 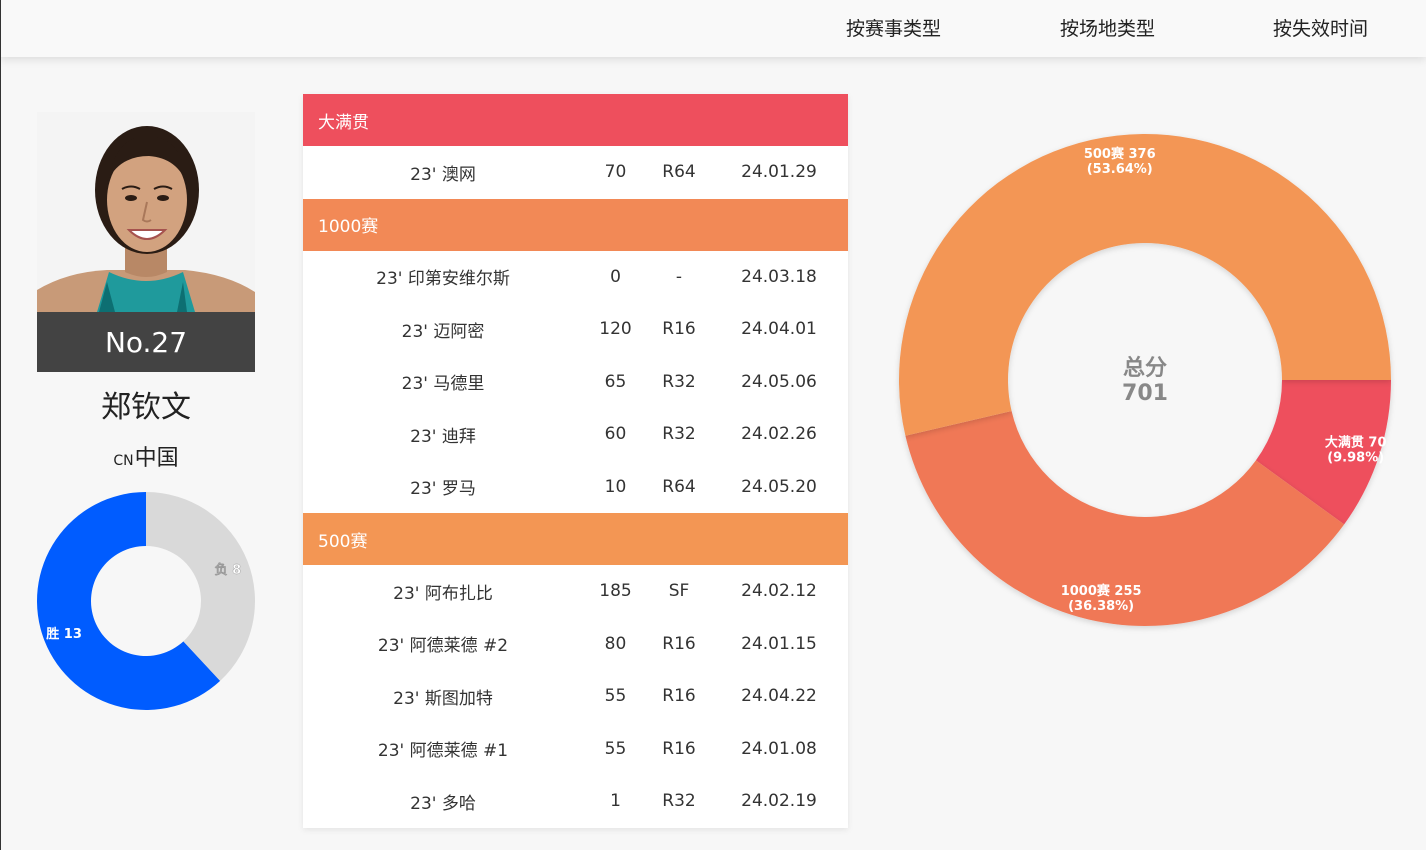 I want to click on category-header: 500赛, so click(x=575, y=539).